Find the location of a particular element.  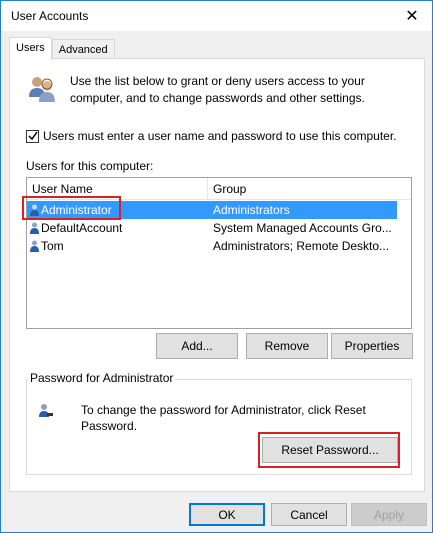

tab-strip: Users Advanced is located at coordinates (62, 48).